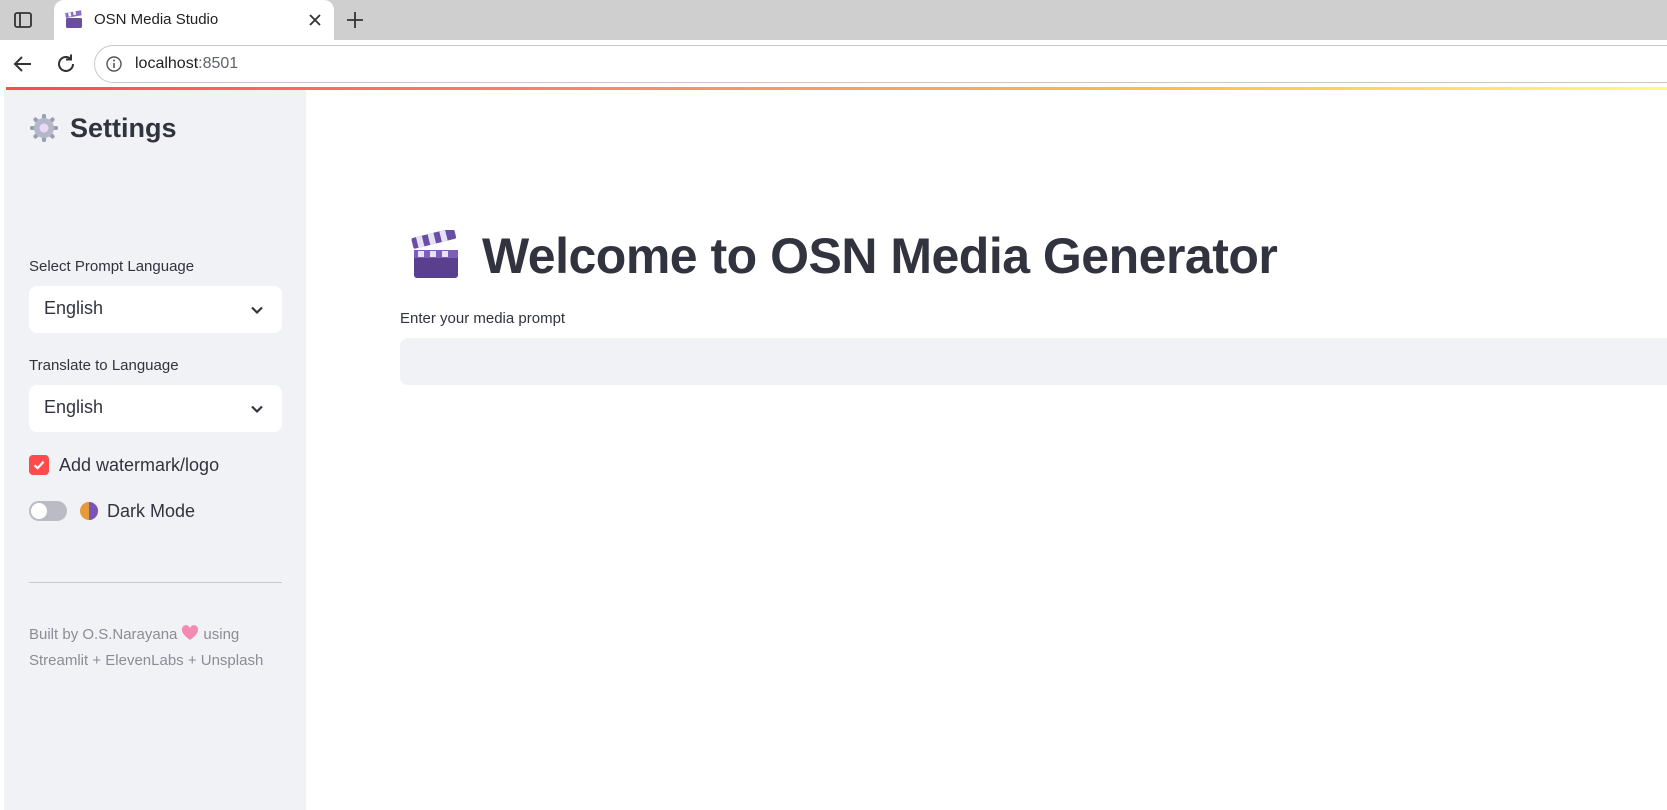  Describe the element at coordinates (880, 64) in the screenshot. I see `address-bar: localhost:8501` at that location.